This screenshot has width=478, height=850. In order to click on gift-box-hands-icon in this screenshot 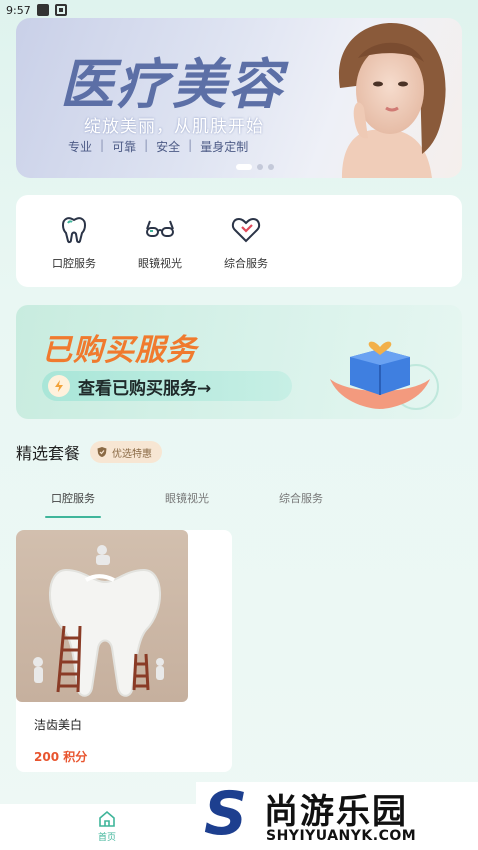, I will do `click(384, 375)`.